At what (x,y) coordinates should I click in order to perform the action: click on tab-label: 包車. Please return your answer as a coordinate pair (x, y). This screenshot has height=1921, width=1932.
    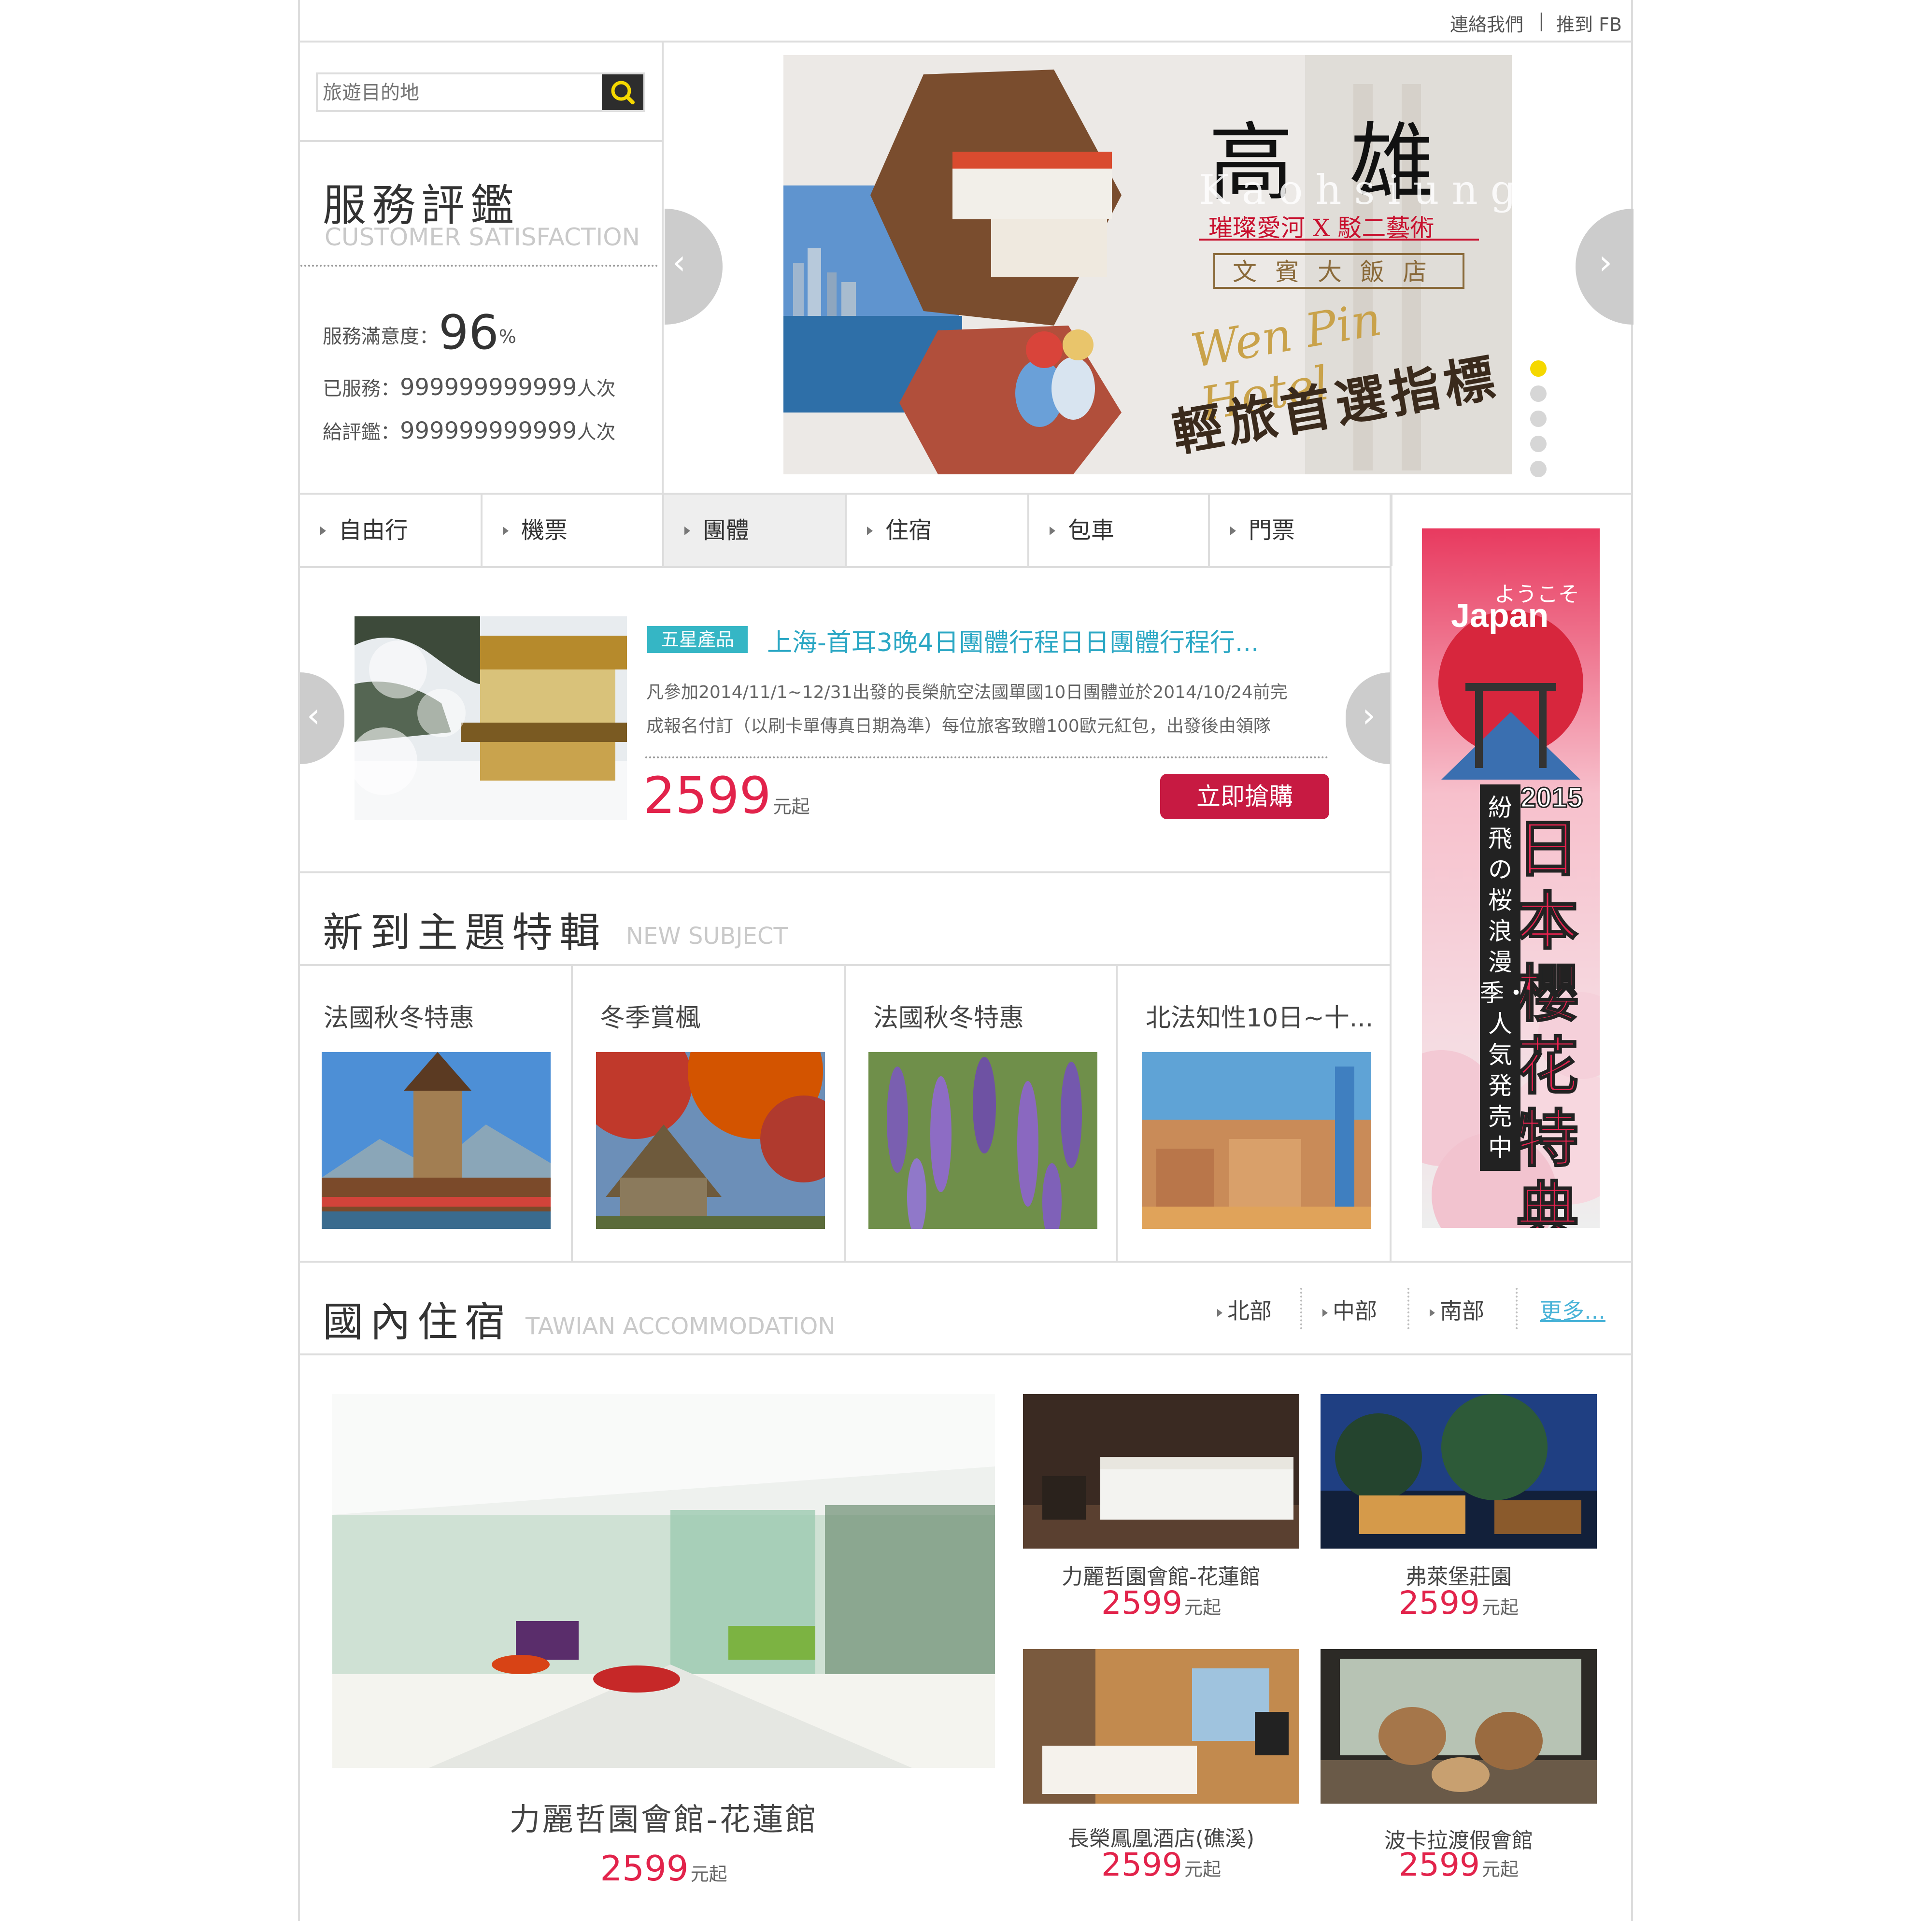
    Looking at the image, I should click on (1091, 530).